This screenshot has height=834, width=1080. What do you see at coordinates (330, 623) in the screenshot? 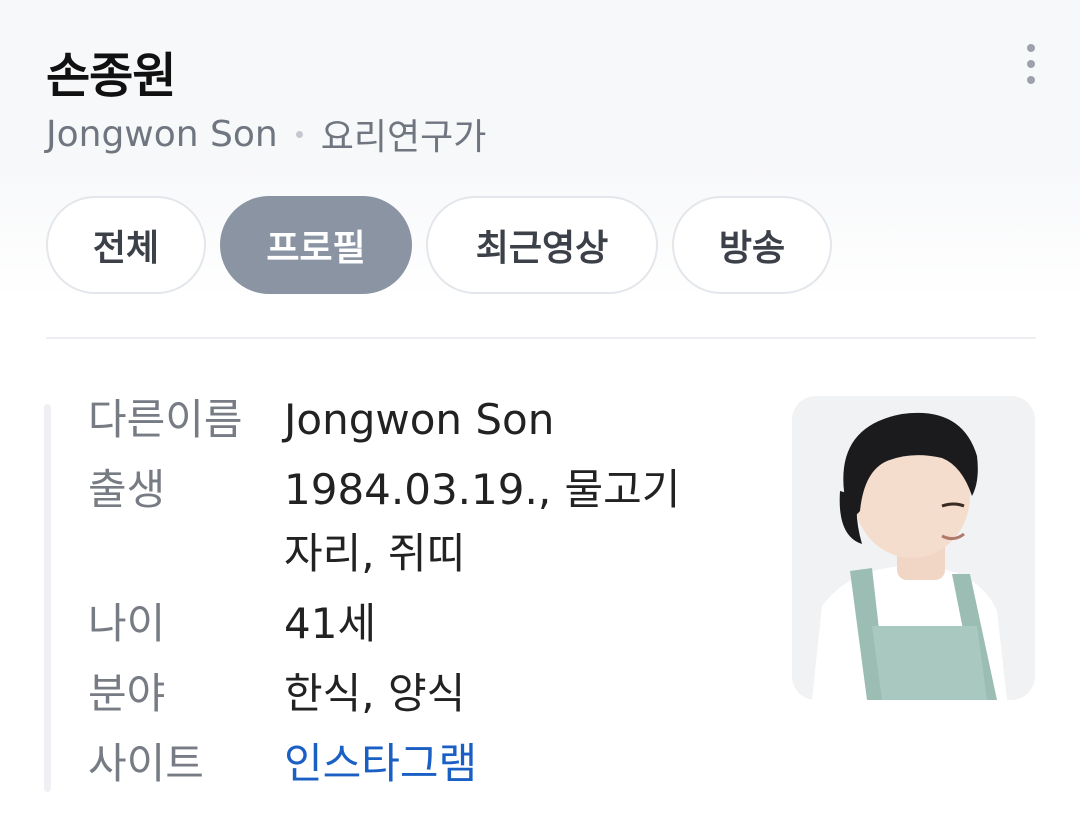
I see `row-value: 41세` at bounding box center [330, 623].